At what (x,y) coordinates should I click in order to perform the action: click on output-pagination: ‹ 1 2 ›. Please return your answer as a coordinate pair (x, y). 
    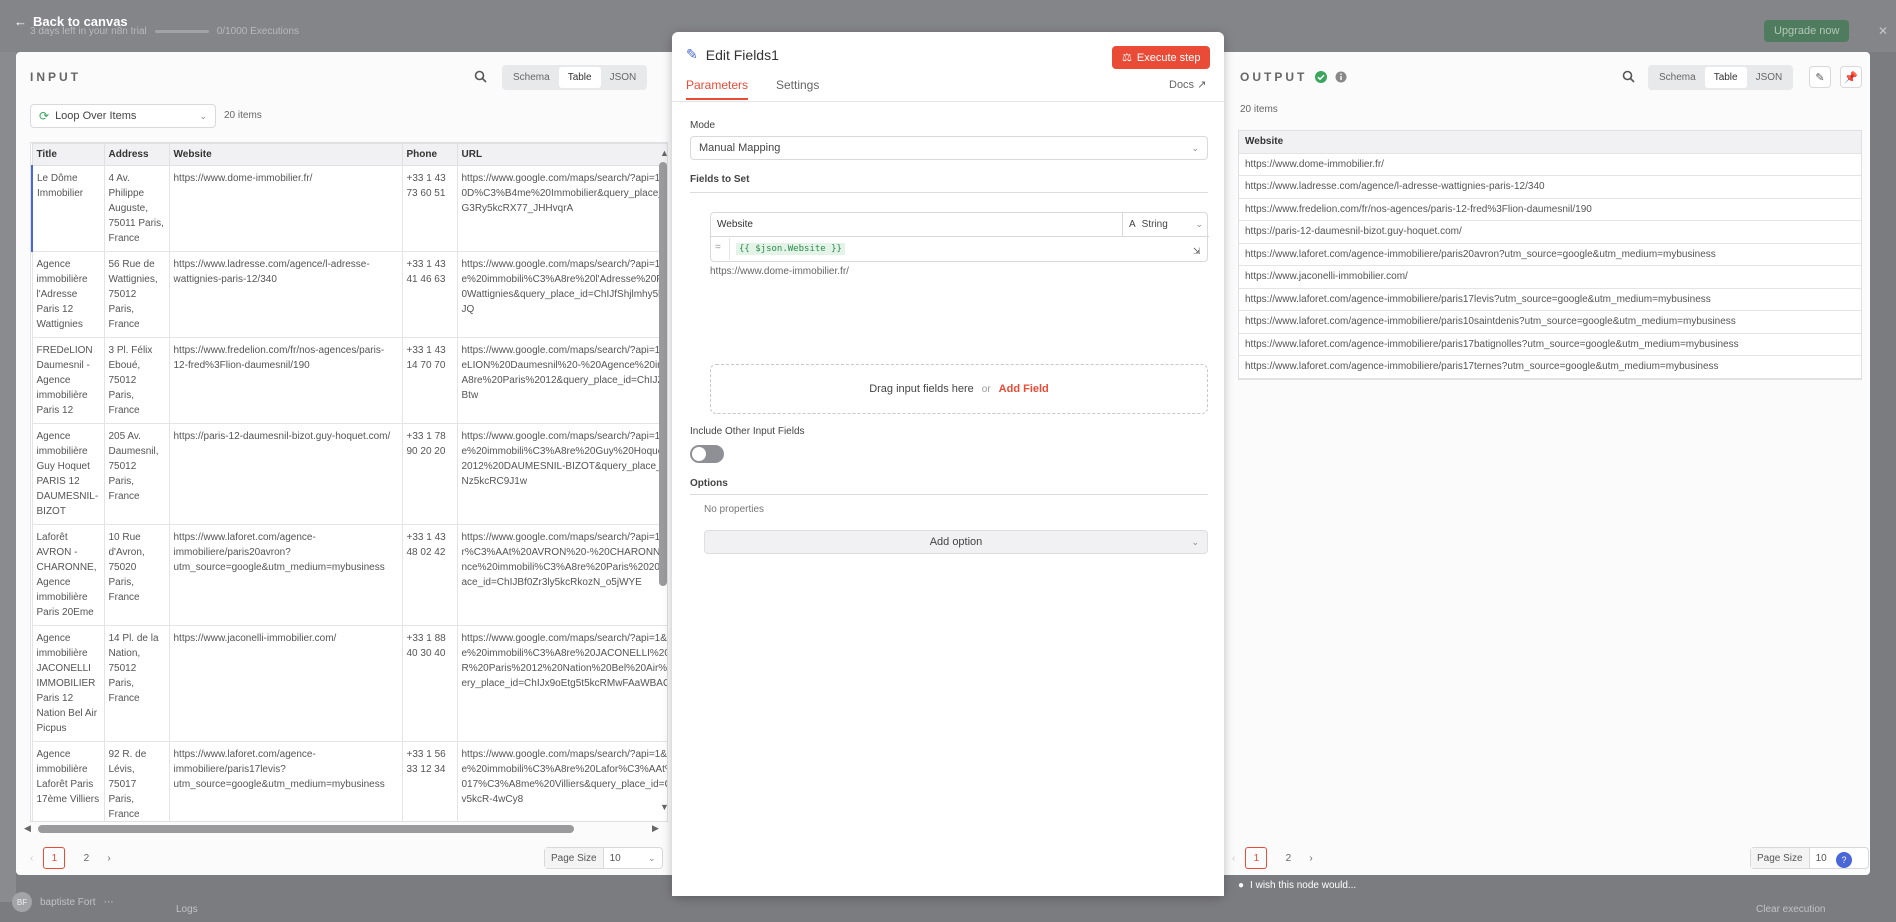
    Looking at the image, I should click on (1272, 858).